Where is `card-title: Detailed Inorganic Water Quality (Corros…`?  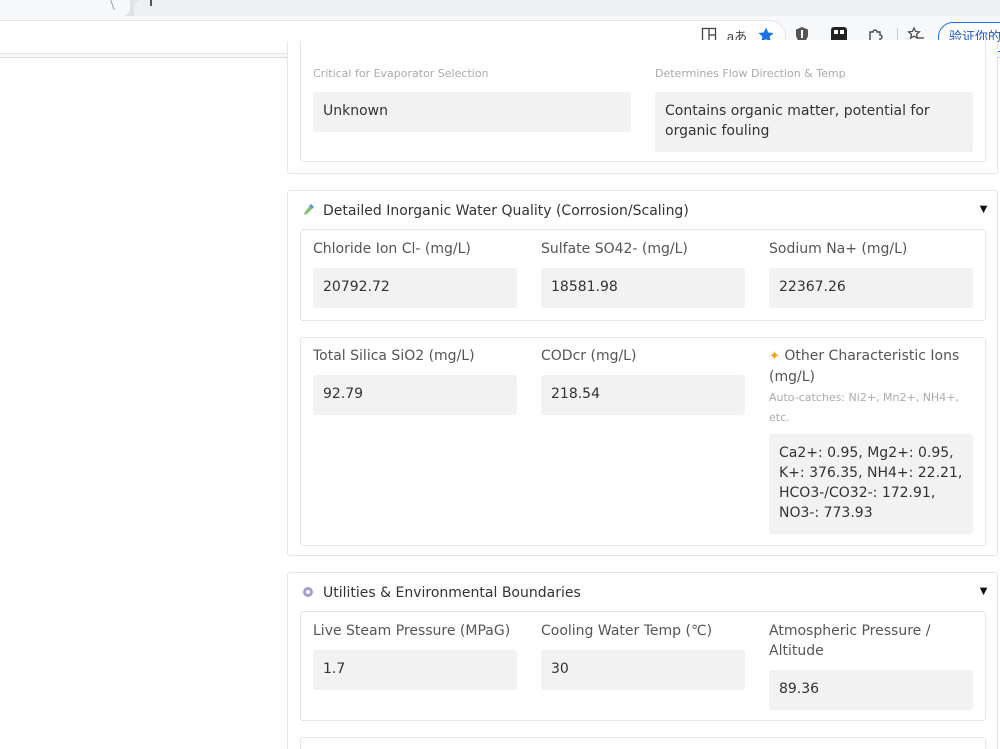
card-title: Detailed Inorganic Water Quality (Corros… is located at coordinates (506, 211).